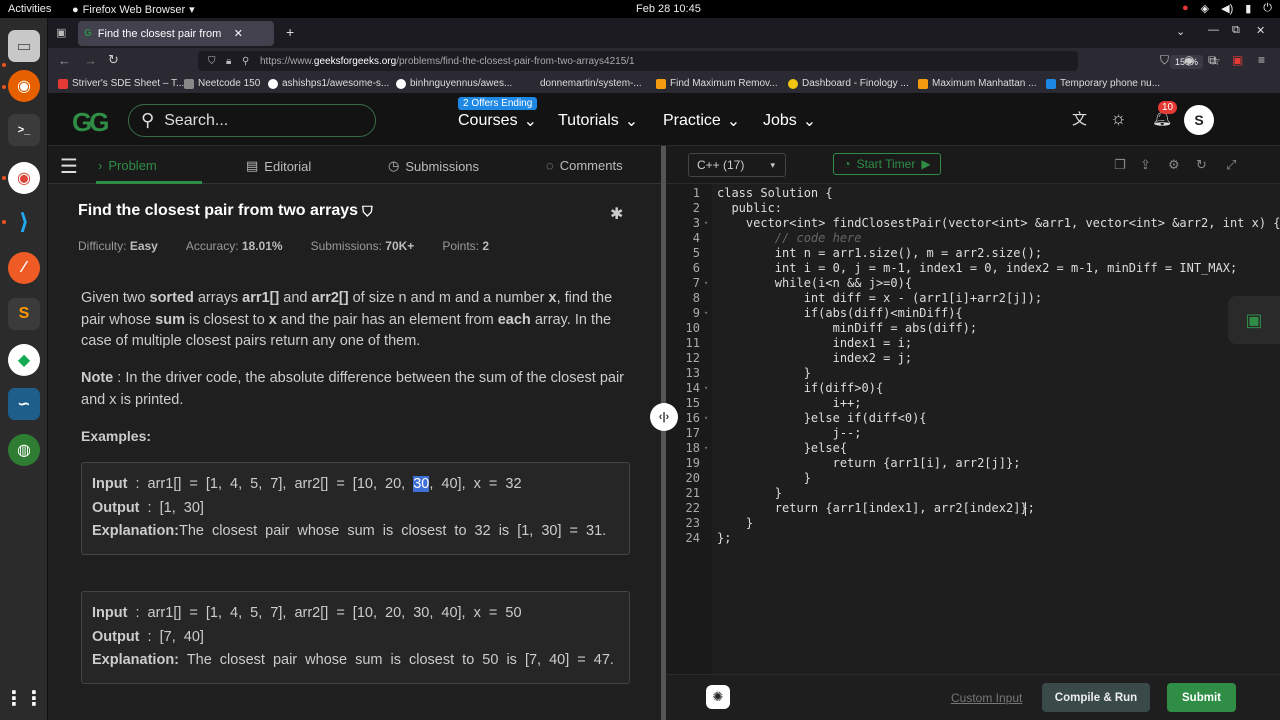 This screenshot has height=720, width=1280. What do you see at coordinates (90, 60) in the screenshot?
I see `forward-icon: →` at bounding box center [90, 60].